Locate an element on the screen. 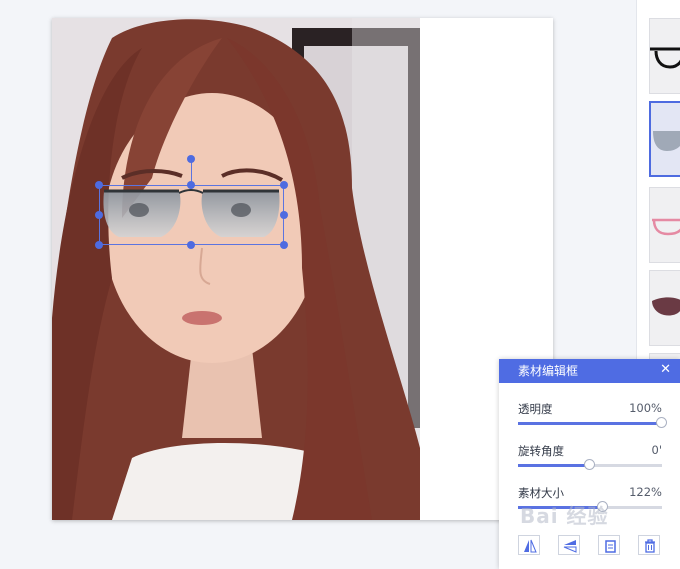 This screenshot has width=680, height=569. resize-handle-right is located at coordinates (284, 215).